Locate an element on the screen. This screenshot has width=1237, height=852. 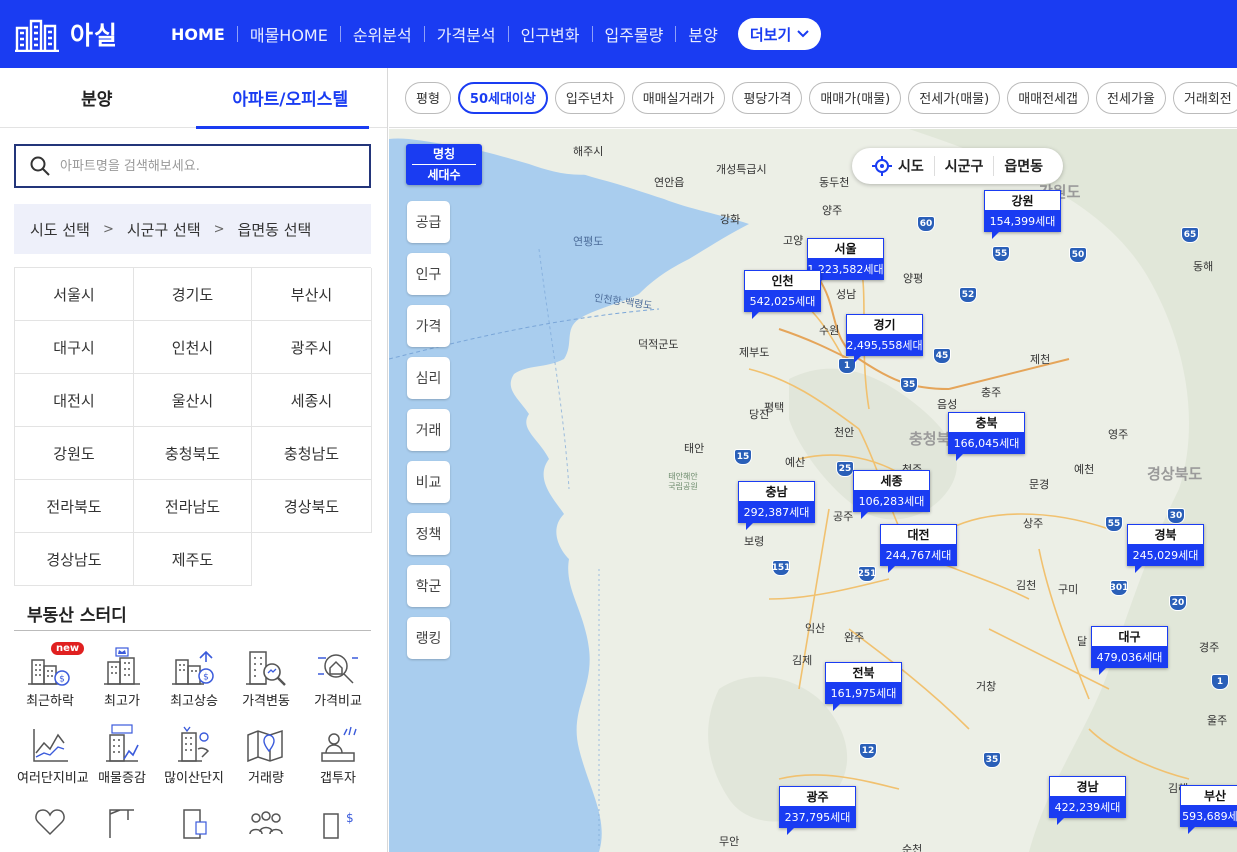
region-daegu: 대구시 is located at coordinates (74, 347).